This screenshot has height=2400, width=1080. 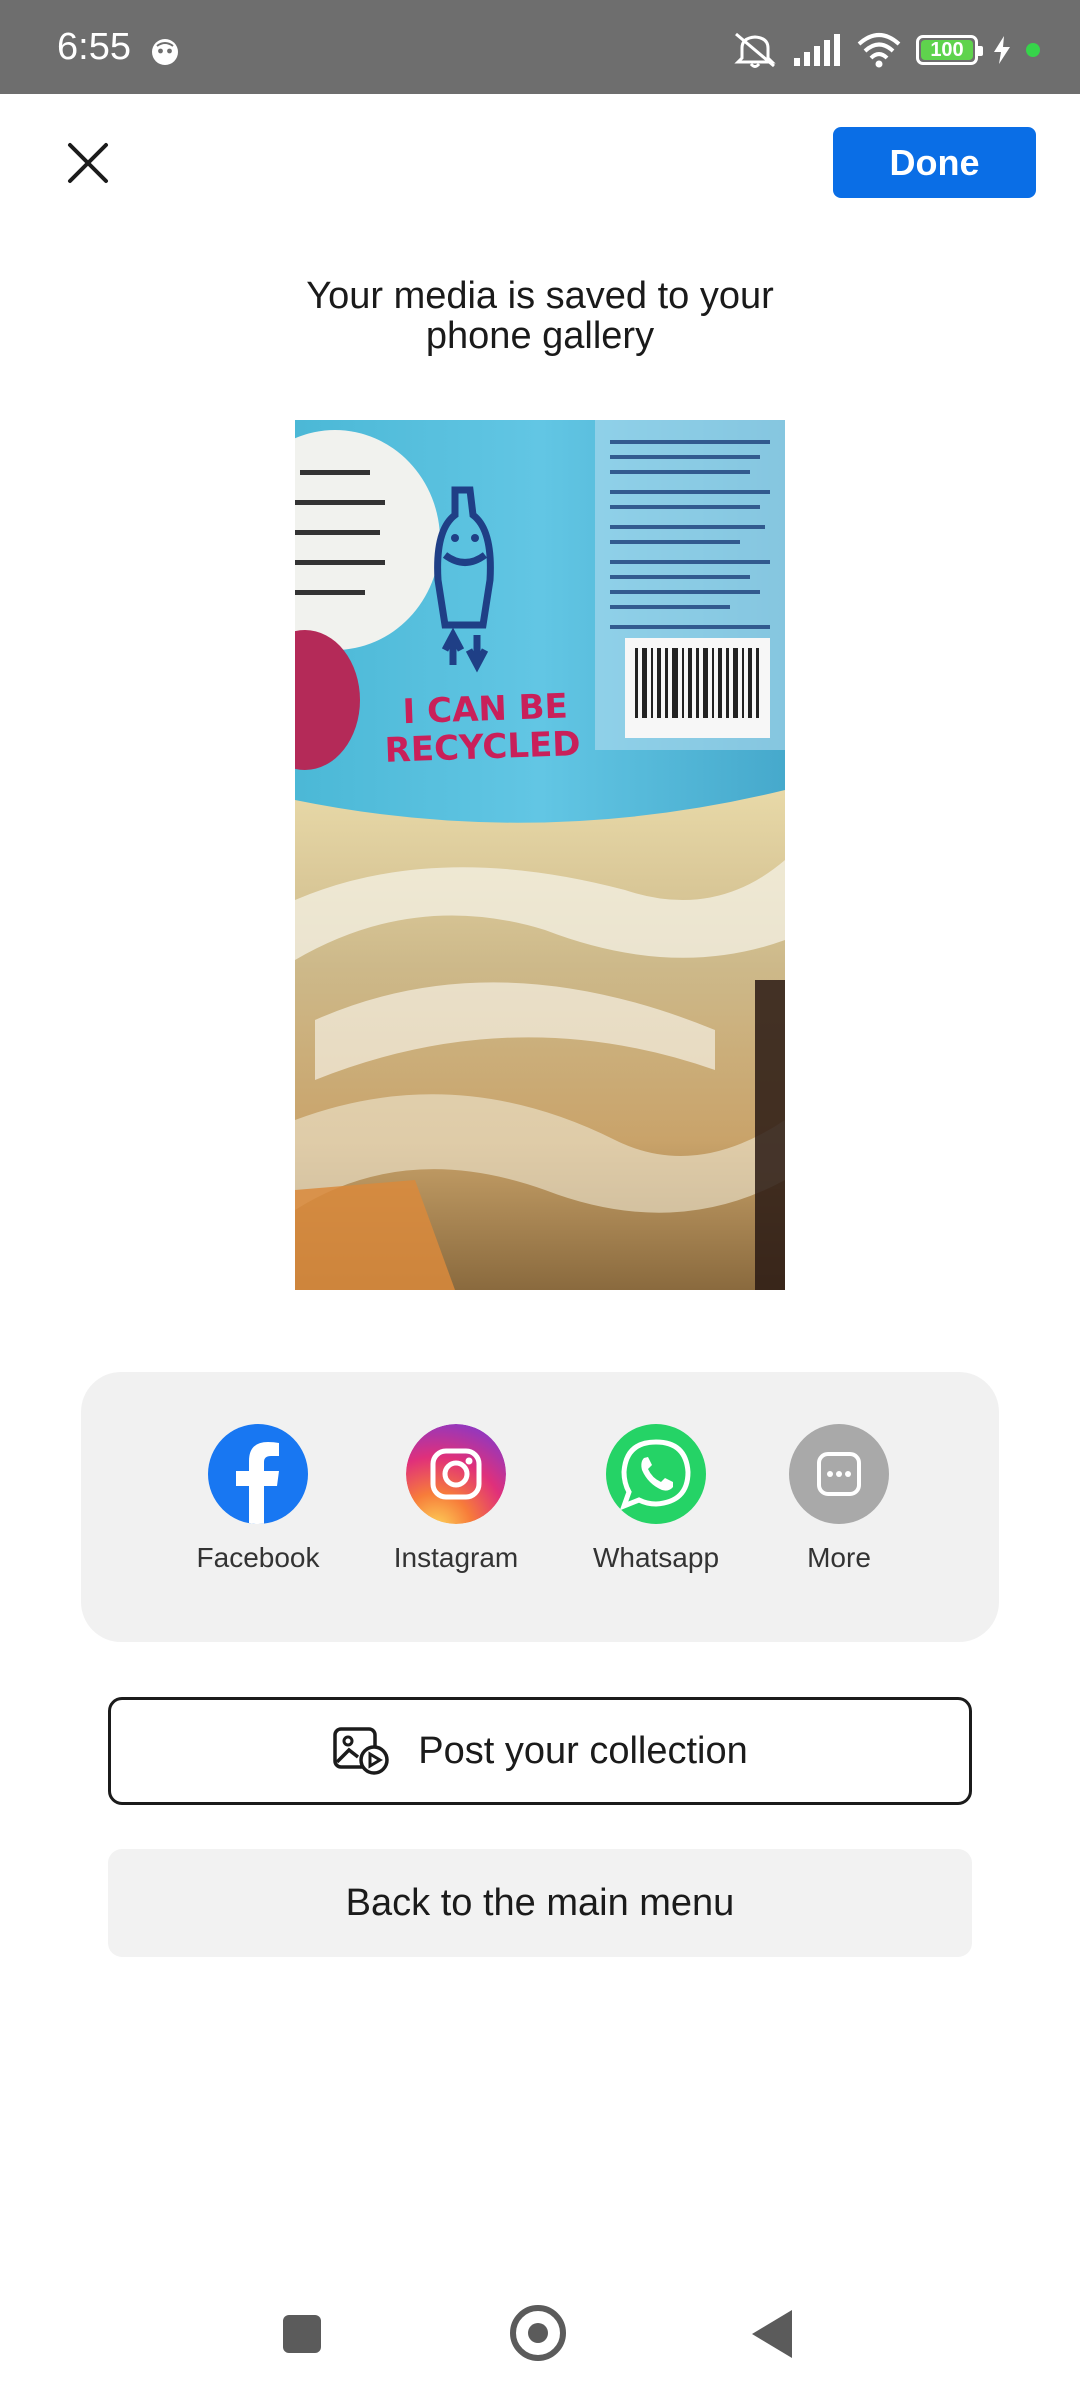 I want to click on share-instagram-label: Instagram, so click(x=456, y=1557).